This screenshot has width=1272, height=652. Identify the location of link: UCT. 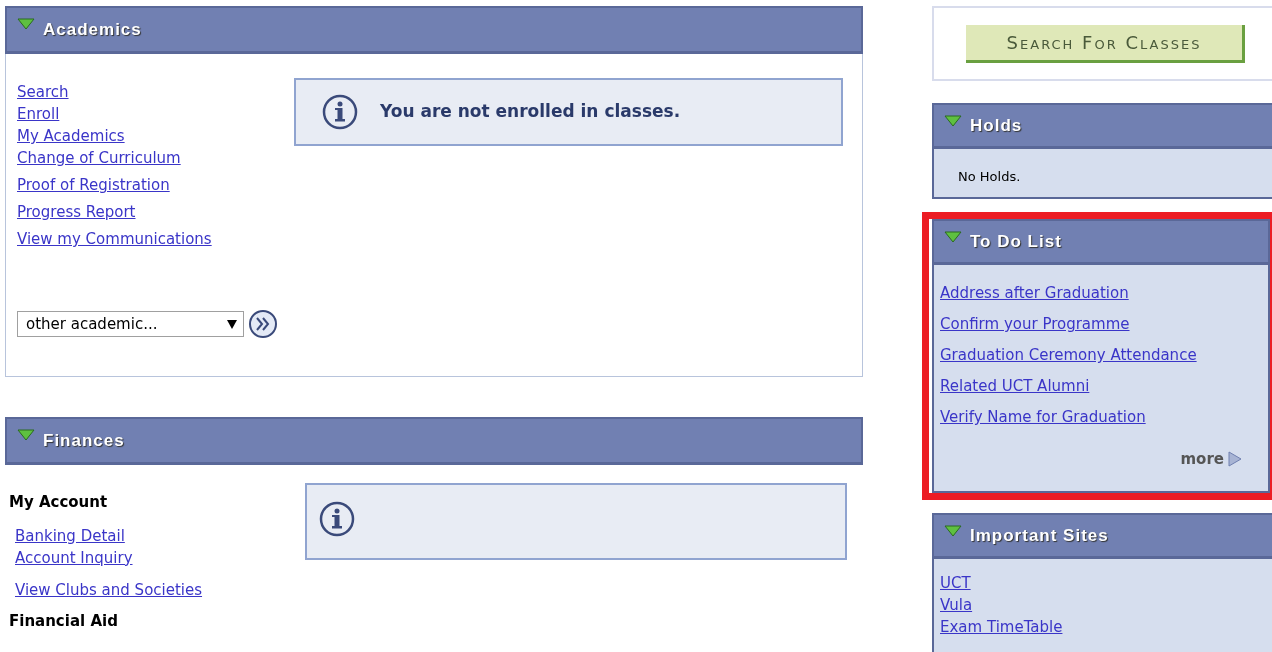
(955, 583).